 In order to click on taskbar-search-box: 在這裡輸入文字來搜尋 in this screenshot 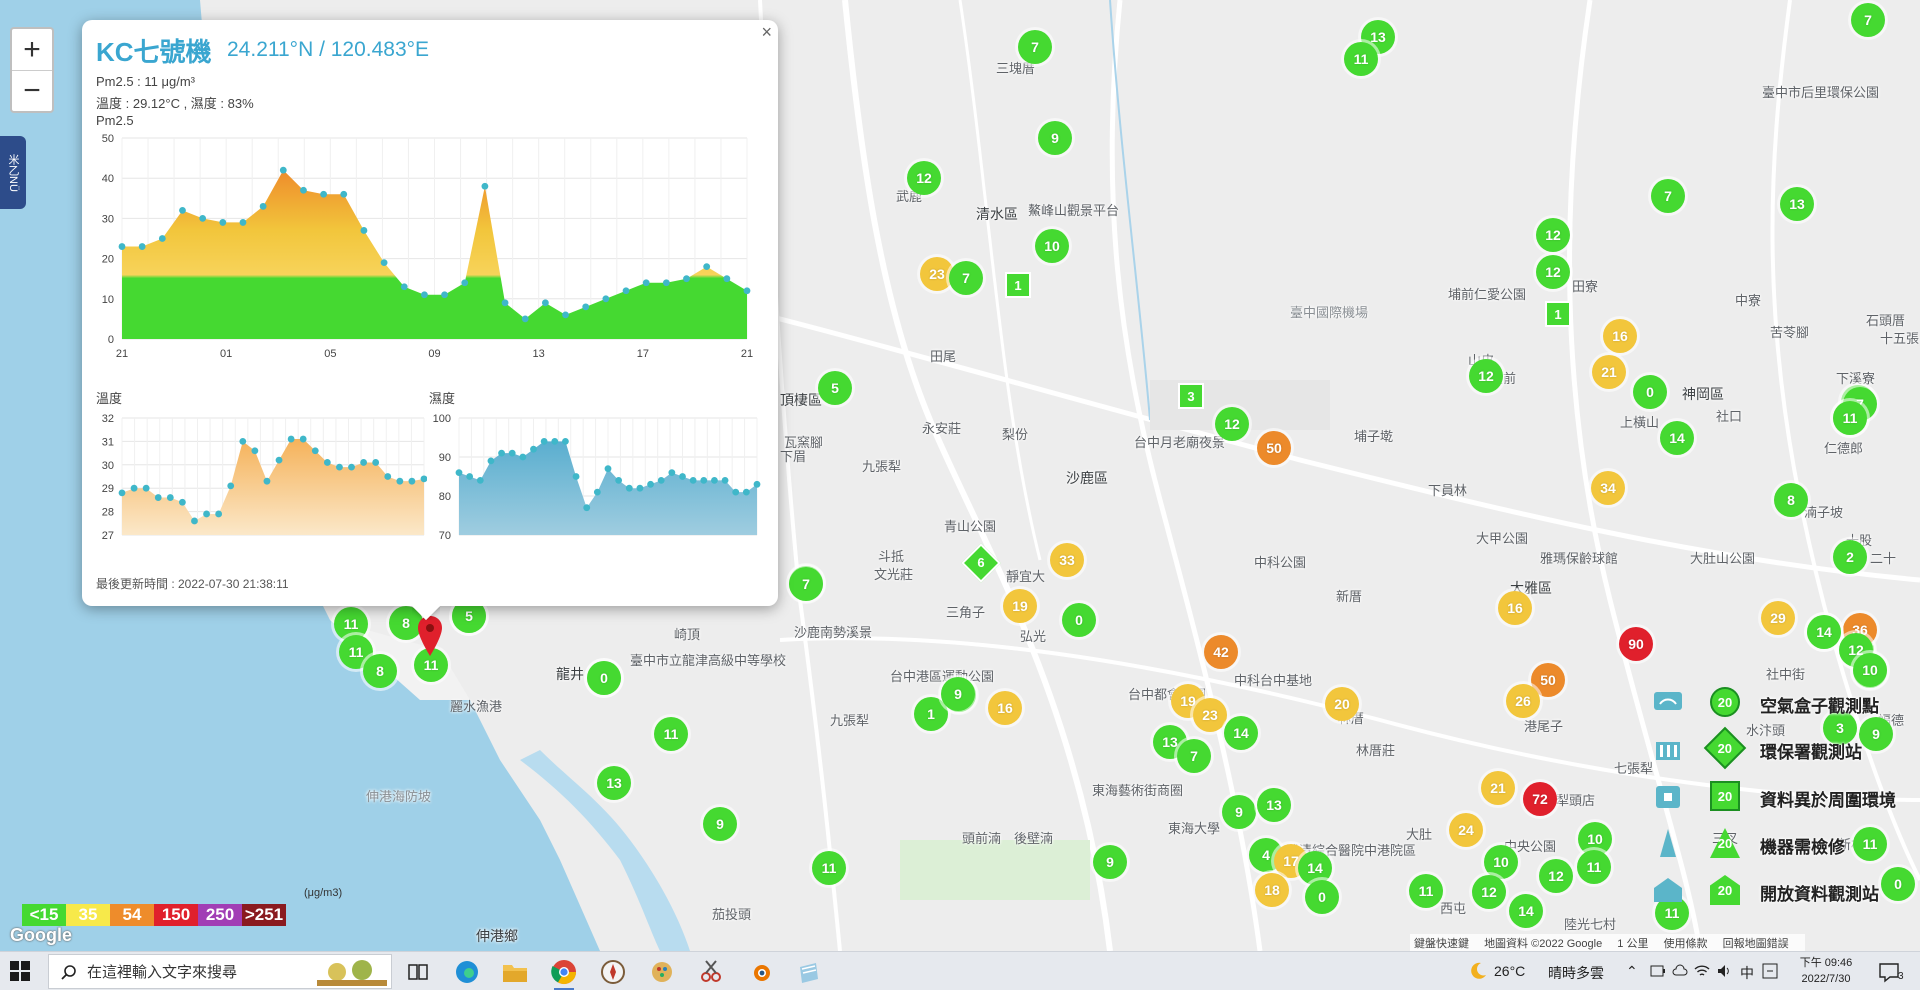, I will do `click(220, 971)`.